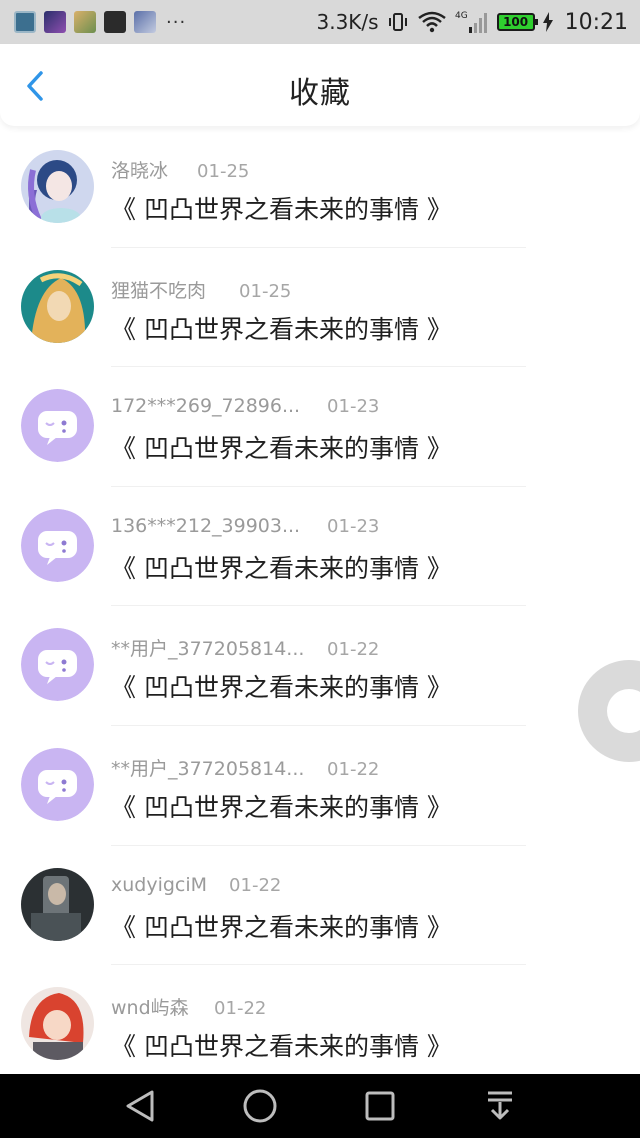 The height and width of the screenshot is (1138, 640). I want to click on gallery-app-icon, so click(25, 22).